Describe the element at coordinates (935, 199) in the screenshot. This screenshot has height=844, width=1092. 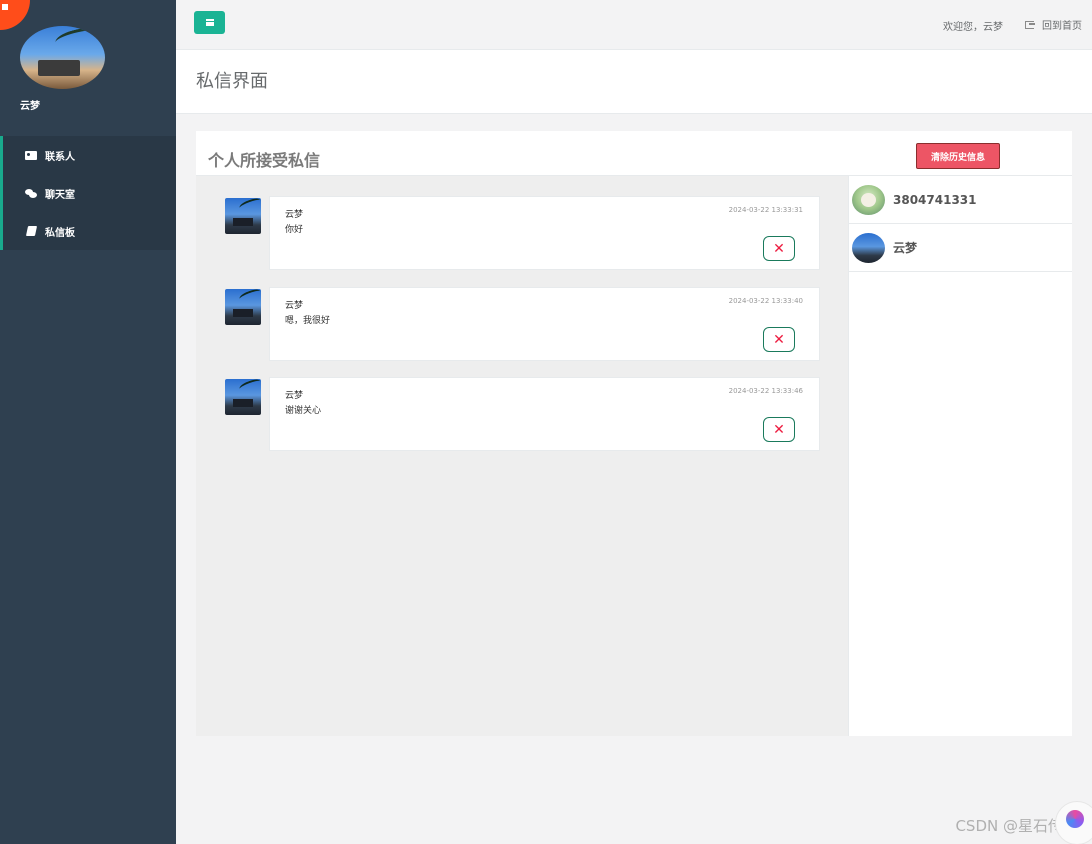
I see `contact-name: 3804741331` at that location.